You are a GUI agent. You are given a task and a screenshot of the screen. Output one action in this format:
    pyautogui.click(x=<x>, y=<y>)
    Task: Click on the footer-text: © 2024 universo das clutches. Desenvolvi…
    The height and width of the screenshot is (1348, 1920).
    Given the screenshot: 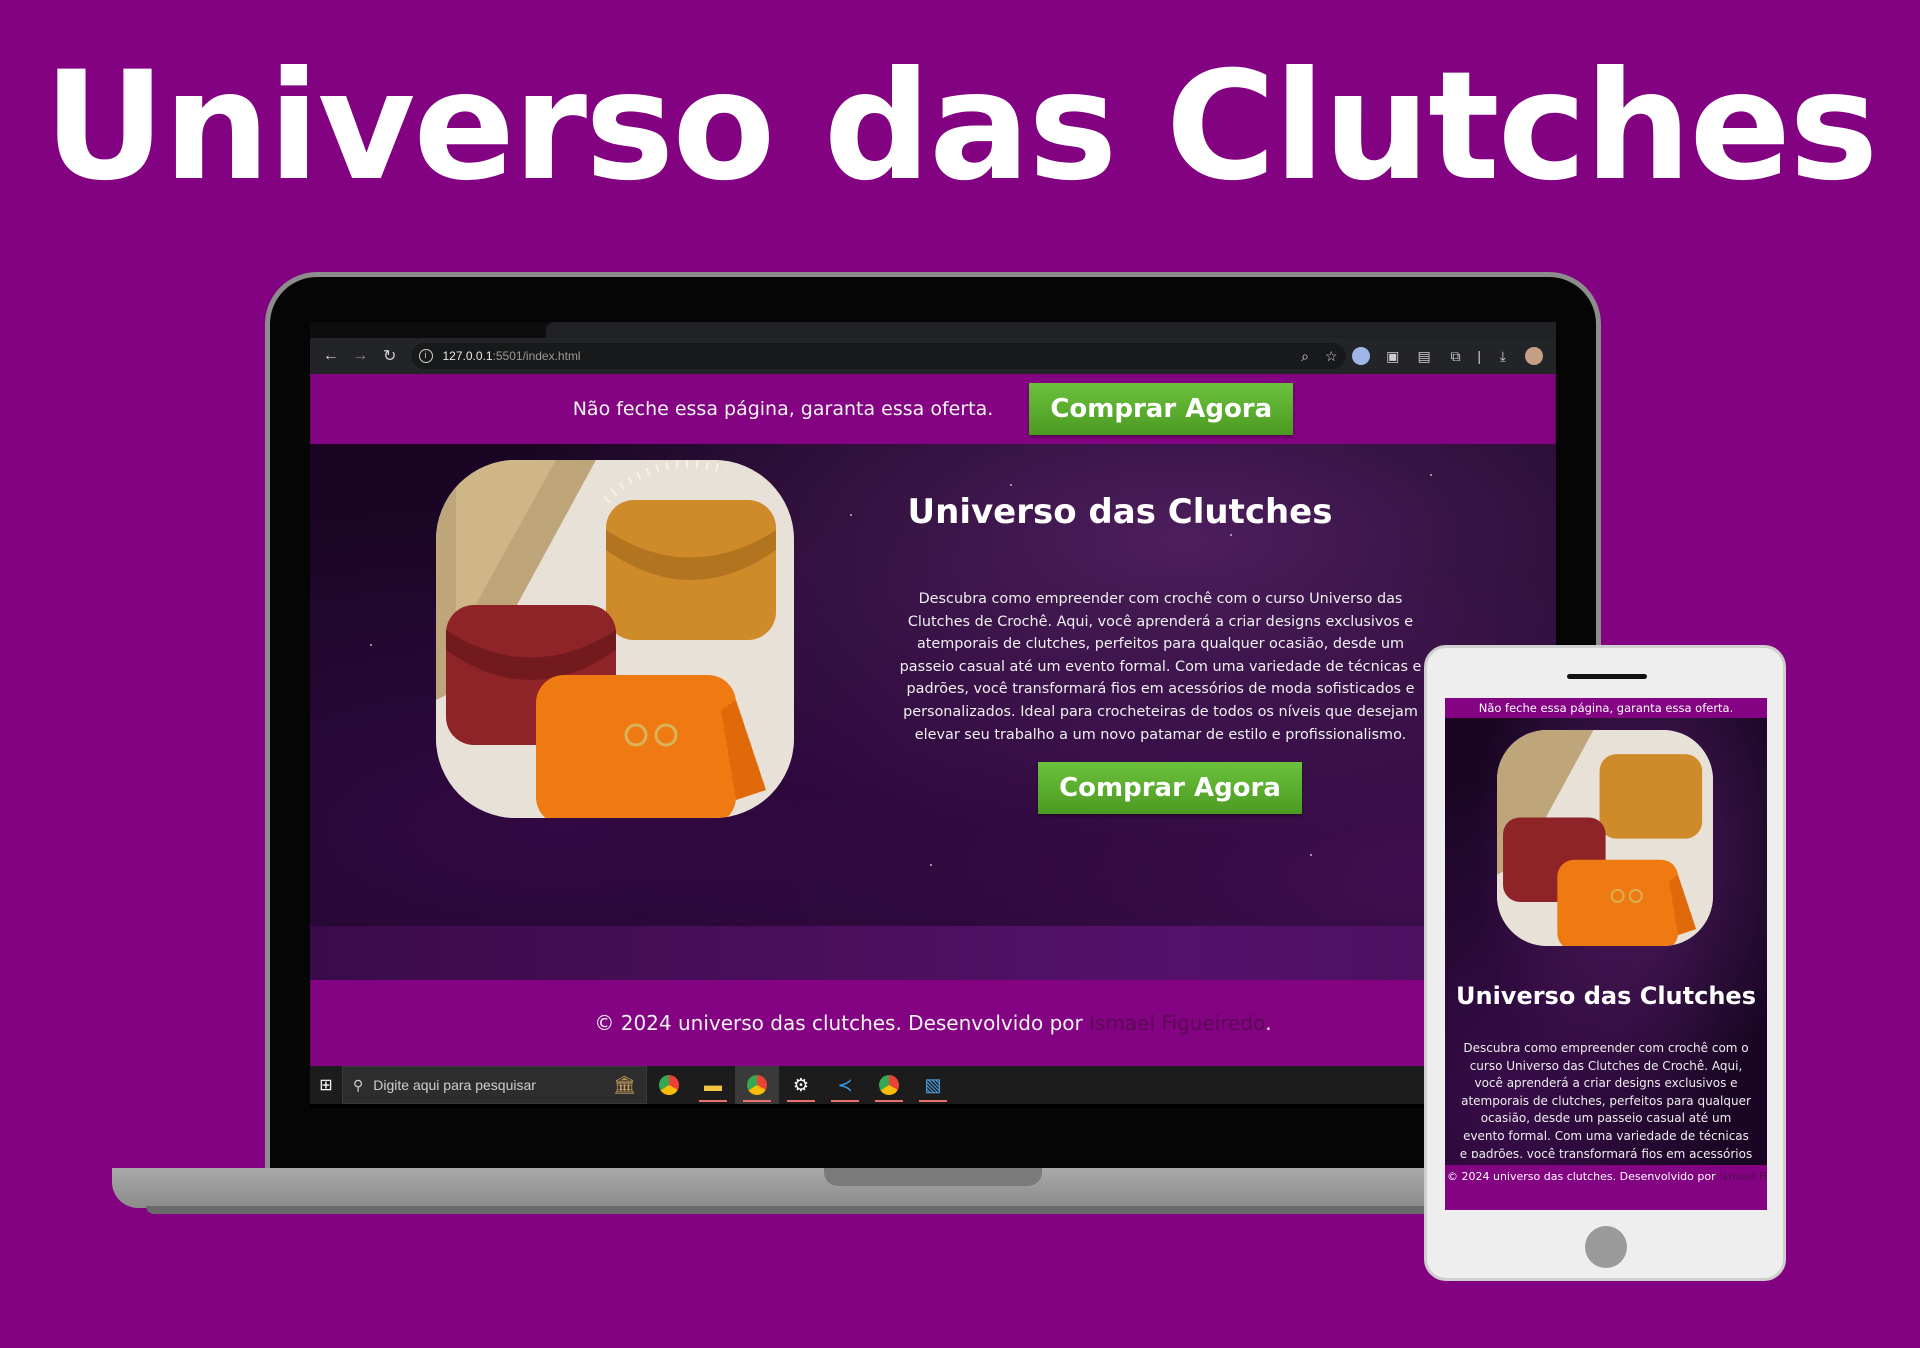 What is the action you would take?
    pyautogui.click(x=838, y=1023)
    